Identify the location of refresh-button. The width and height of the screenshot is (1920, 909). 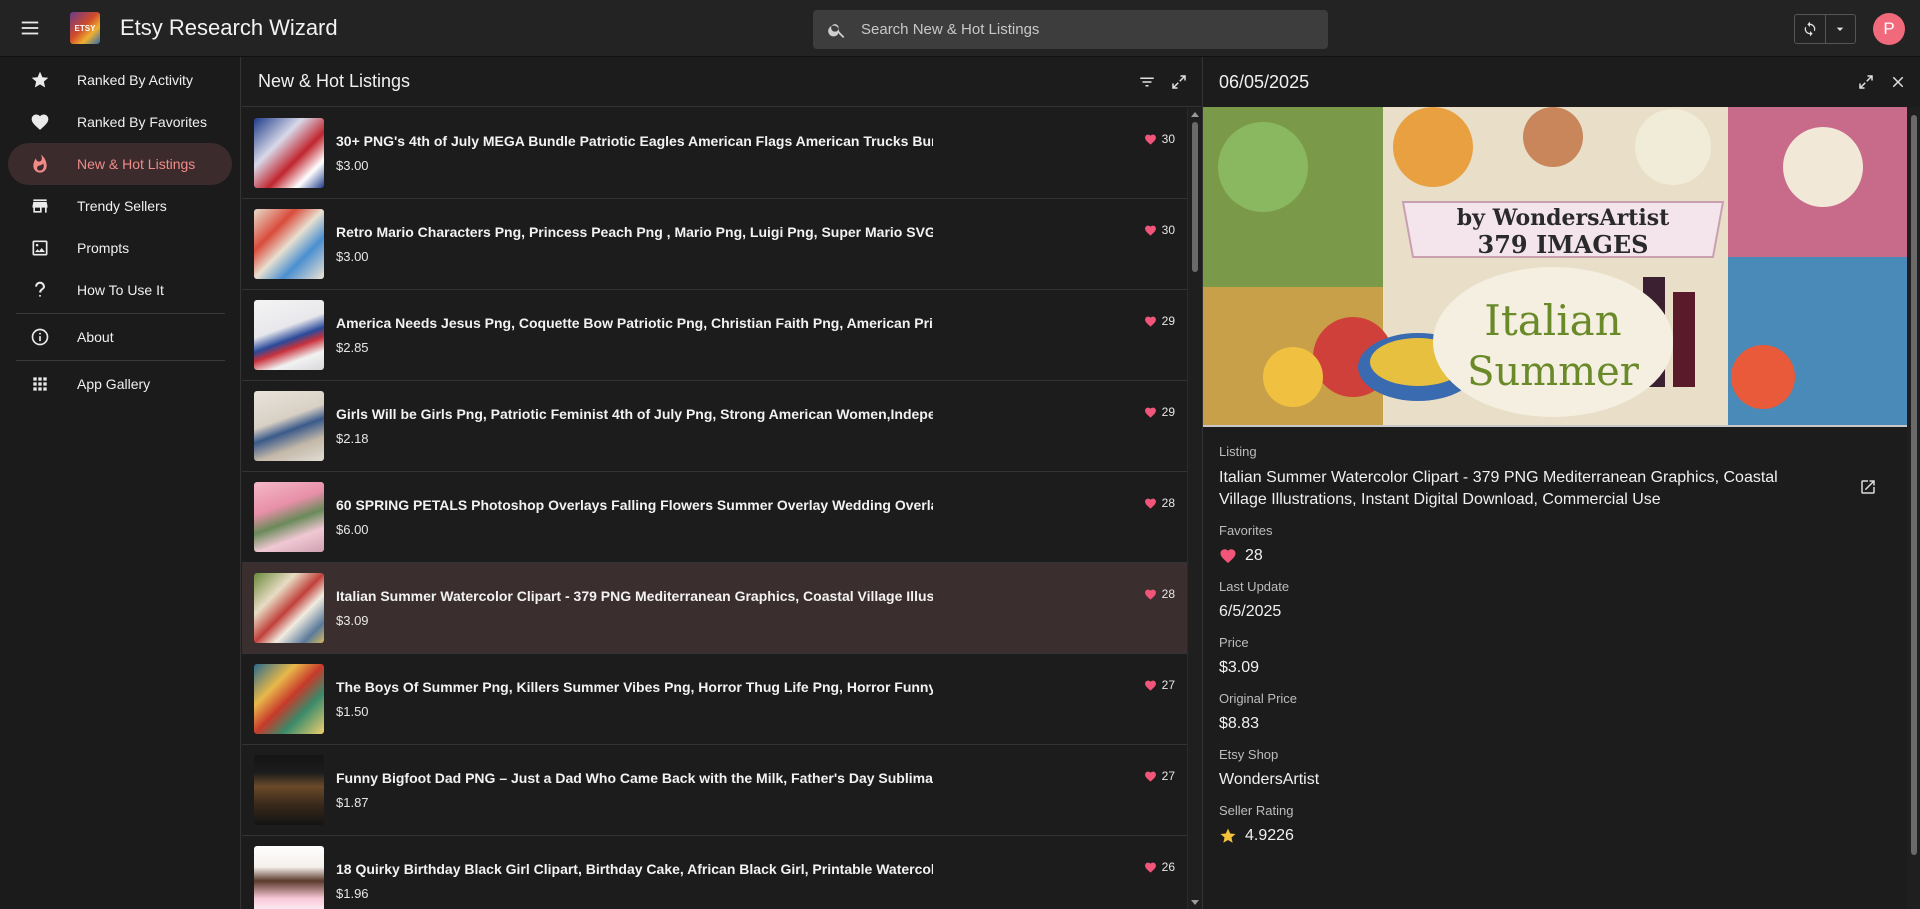
(1810, 29).